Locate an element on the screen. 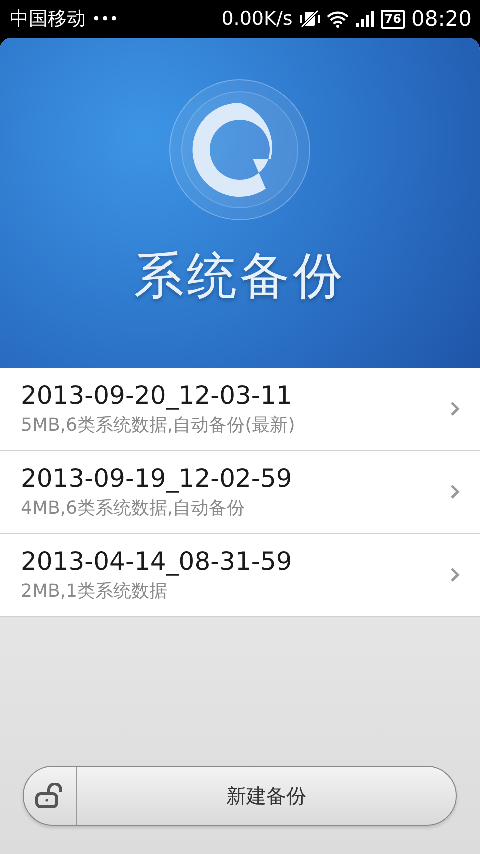  backup-name: 2013-09-19_12-02-59 is located at coordinates (157, 478).